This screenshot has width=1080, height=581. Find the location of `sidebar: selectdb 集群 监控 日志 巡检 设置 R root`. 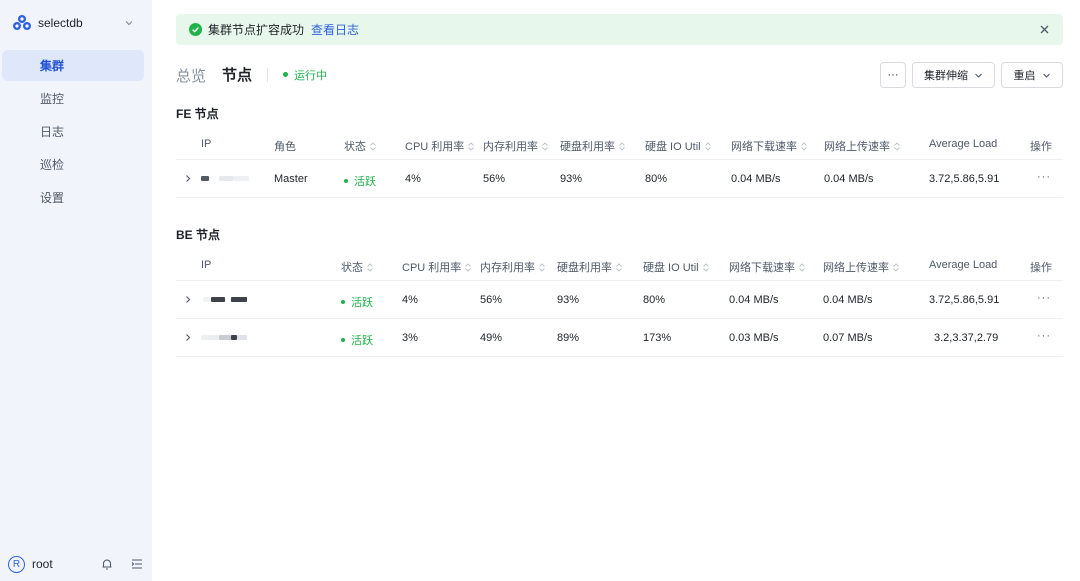

sidebar: selectdb 集群 监控 日志 巡检 设置 R root is located at coordinates (76, 290).